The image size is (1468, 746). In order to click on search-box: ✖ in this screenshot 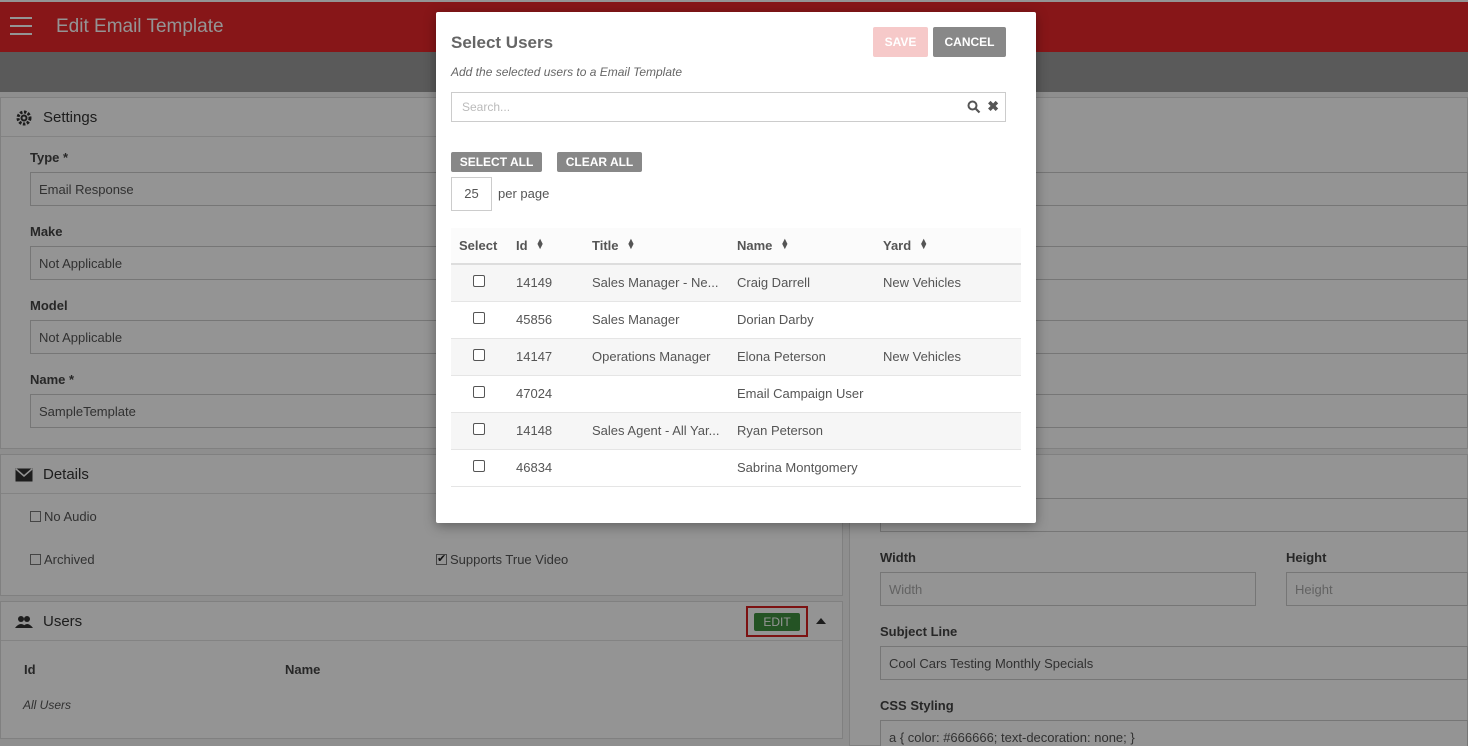, I will do `click(728, 107)`.